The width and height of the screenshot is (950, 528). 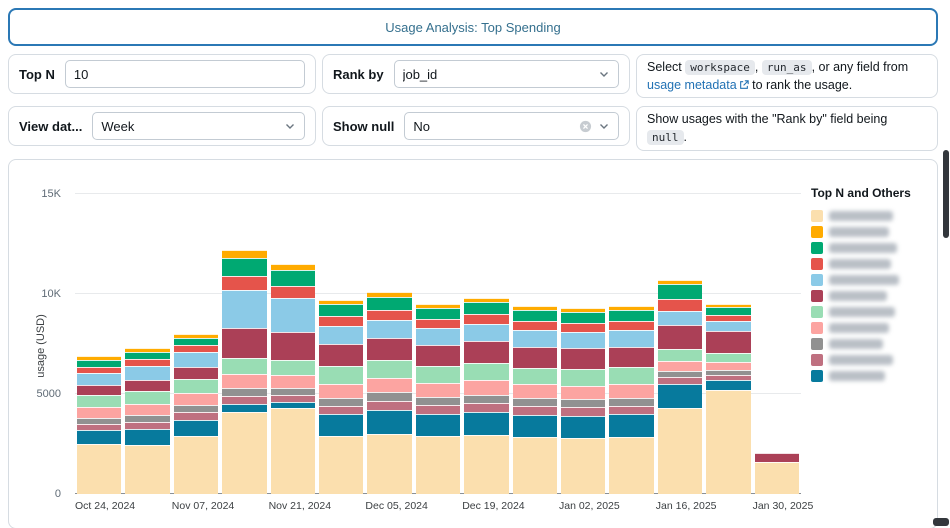 I want to click on usage-metadata-link: usage metadata, so click(x=698, y=85).